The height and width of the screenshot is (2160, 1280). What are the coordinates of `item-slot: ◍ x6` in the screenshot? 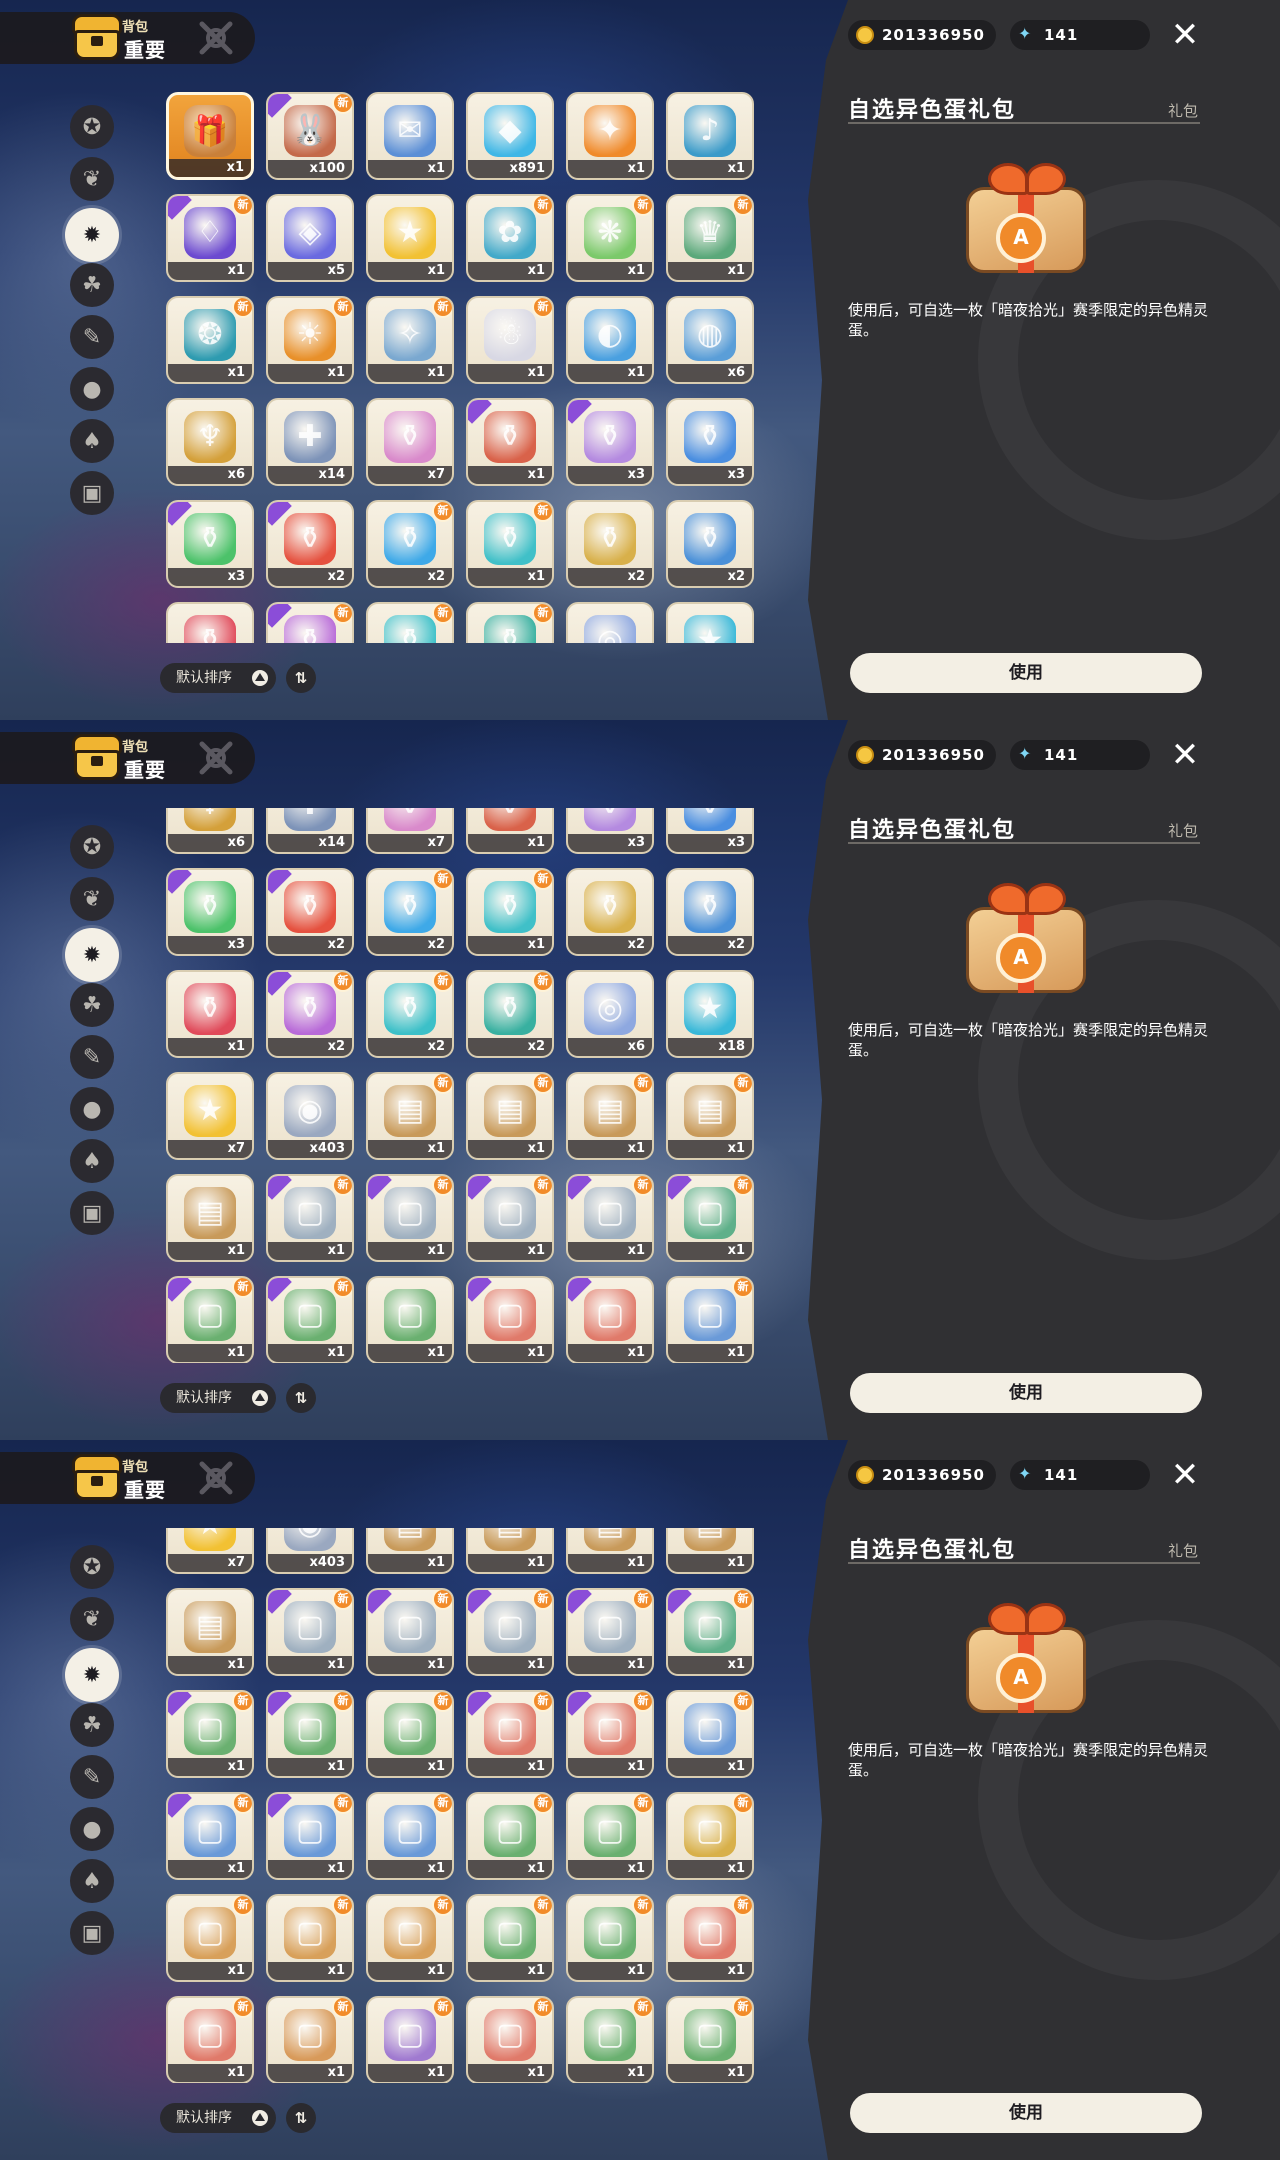 It's located at (710, 340).